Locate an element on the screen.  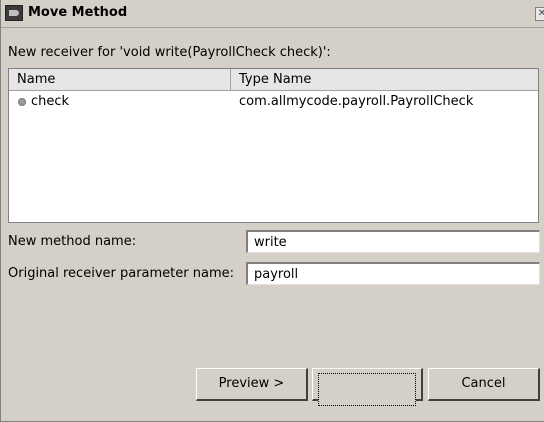
field-bullet-icon is located at coordinates (22, 102).